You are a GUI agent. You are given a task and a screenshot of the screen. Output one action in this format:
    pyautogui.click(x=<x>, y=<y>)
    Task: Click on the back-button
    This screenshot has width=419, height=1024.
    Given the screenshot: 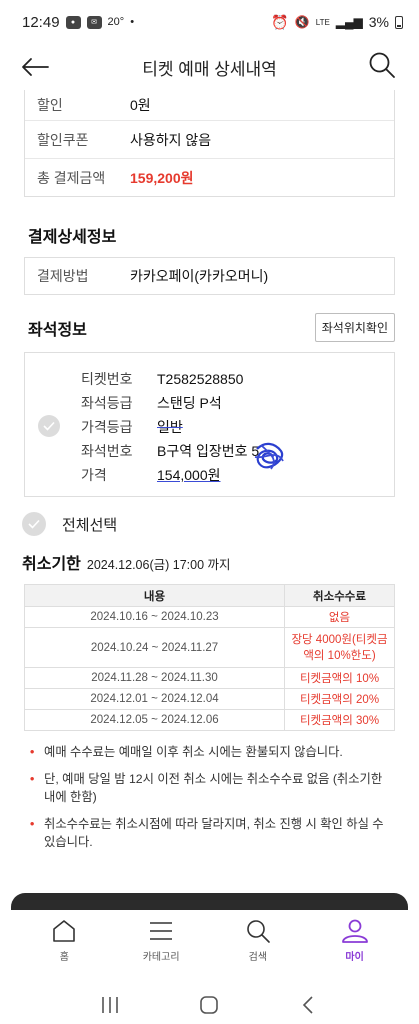 What is the action you would take?
    pyautogui.click(x=36, y=67)
    